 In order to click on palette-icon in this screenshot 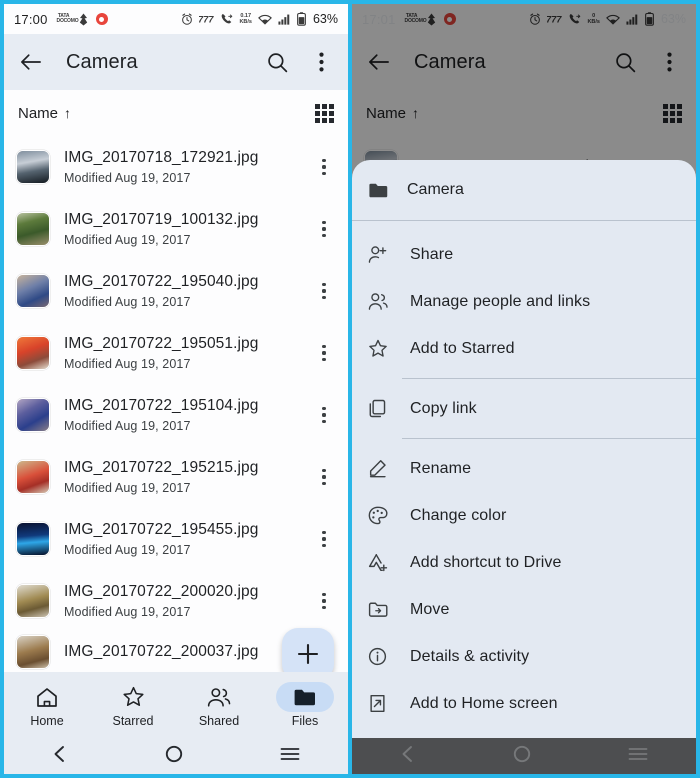, I will do `click(380, 515)`.